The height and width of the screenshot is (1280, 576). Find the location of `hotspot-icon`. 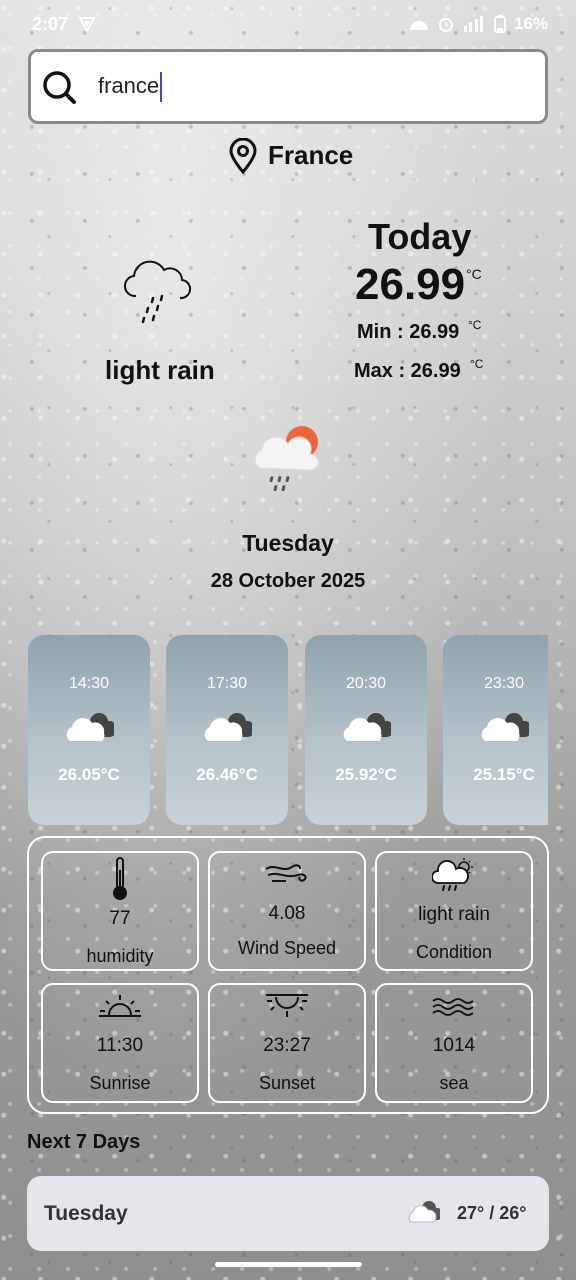

hotspot-icon is located at coordinates (418, 25).